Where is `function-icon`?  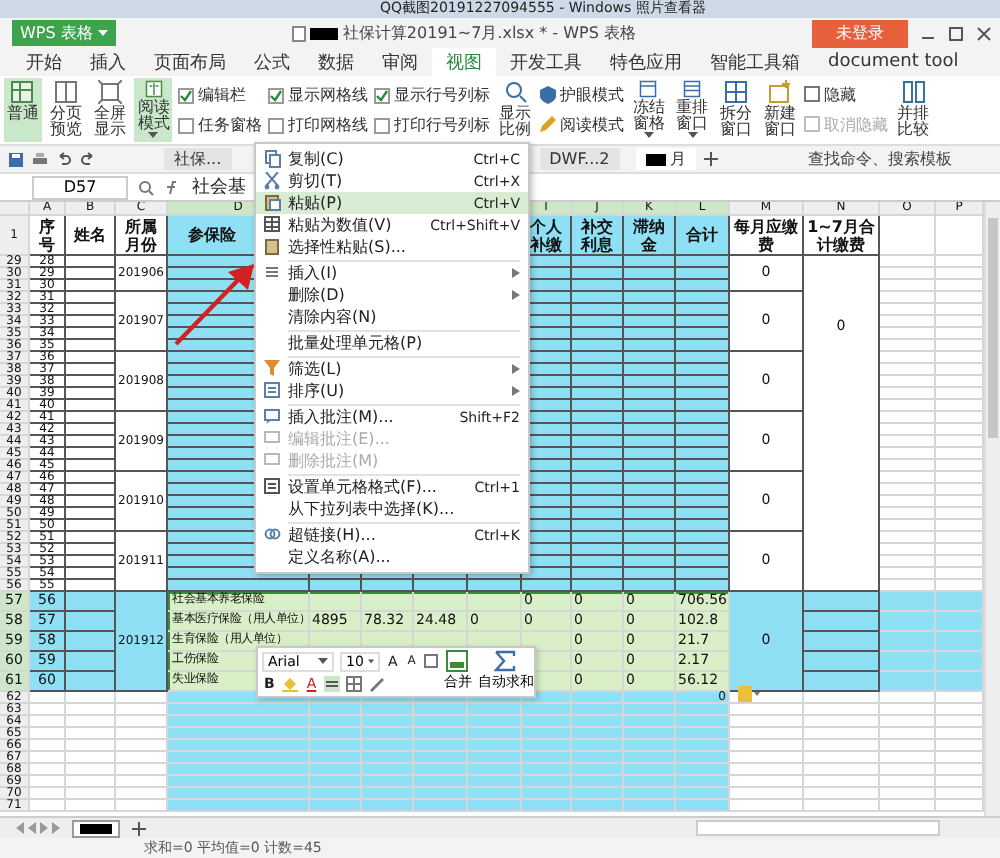 function-icon is located at coordinates (173, 187).